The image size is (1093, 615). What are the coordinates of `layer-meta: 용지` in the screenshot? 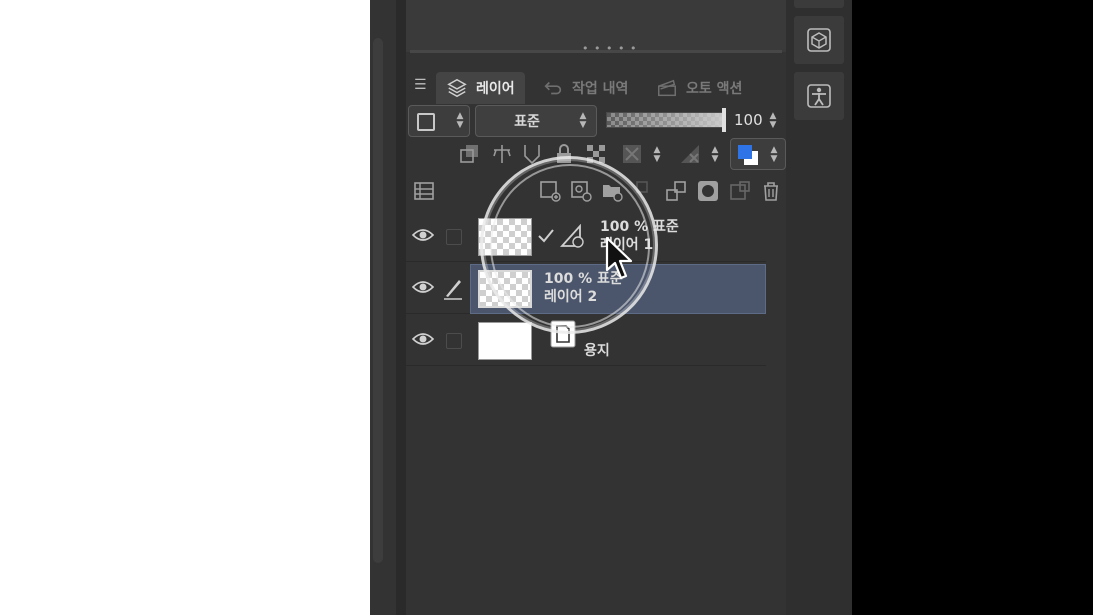 It's located at (597, 351).